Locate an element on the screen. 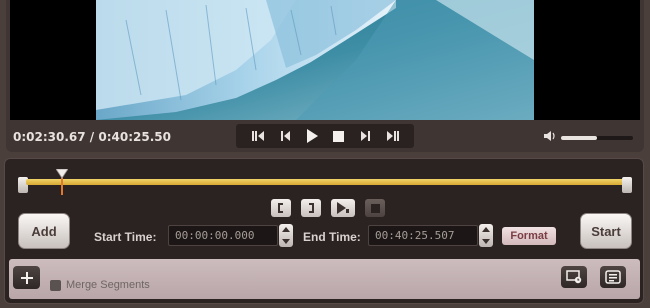 The width and height of the screenshot is (650, 308). timeline-selection-bar is located at coordinates (325, 182).